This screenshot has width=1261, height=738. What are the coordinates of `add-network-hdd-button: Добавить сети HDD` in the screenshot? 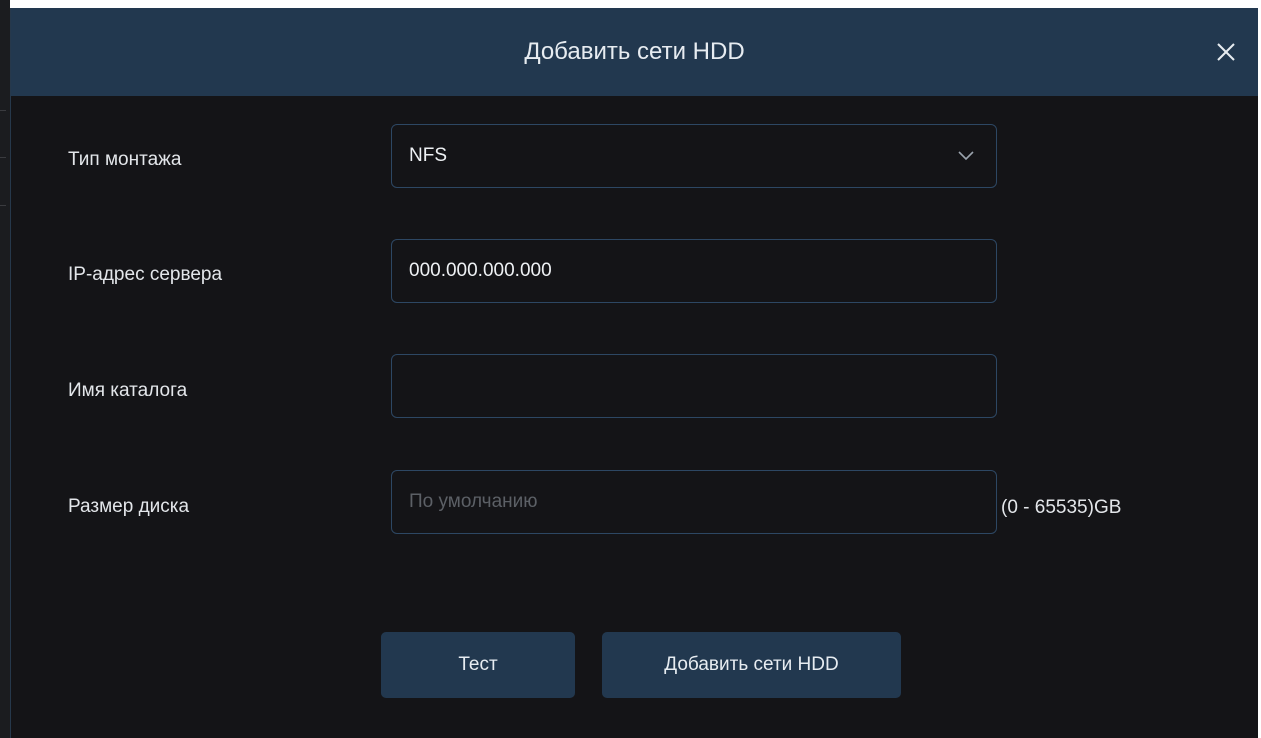 It's located at (751, 665).